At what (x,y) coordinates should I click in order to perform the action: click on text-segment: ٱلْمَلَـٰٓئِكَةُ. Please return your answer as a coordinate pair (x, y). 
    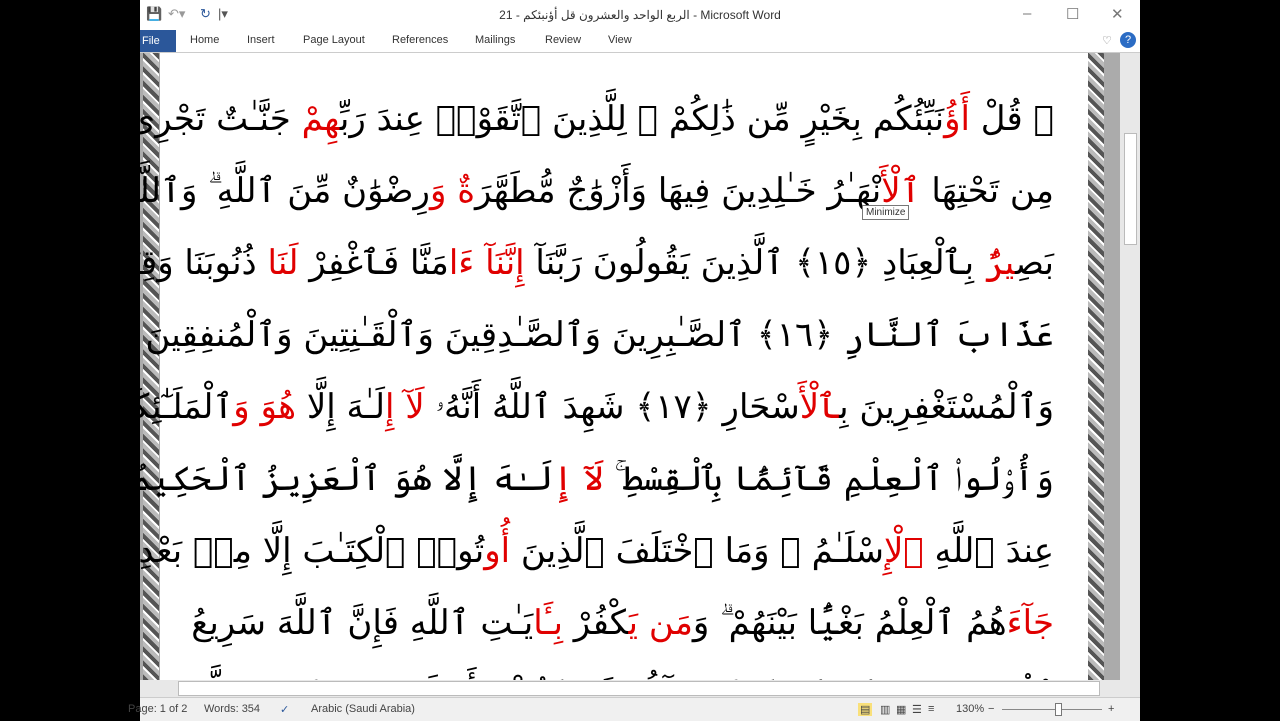
    Looking at the image, I should click on (187, 407).